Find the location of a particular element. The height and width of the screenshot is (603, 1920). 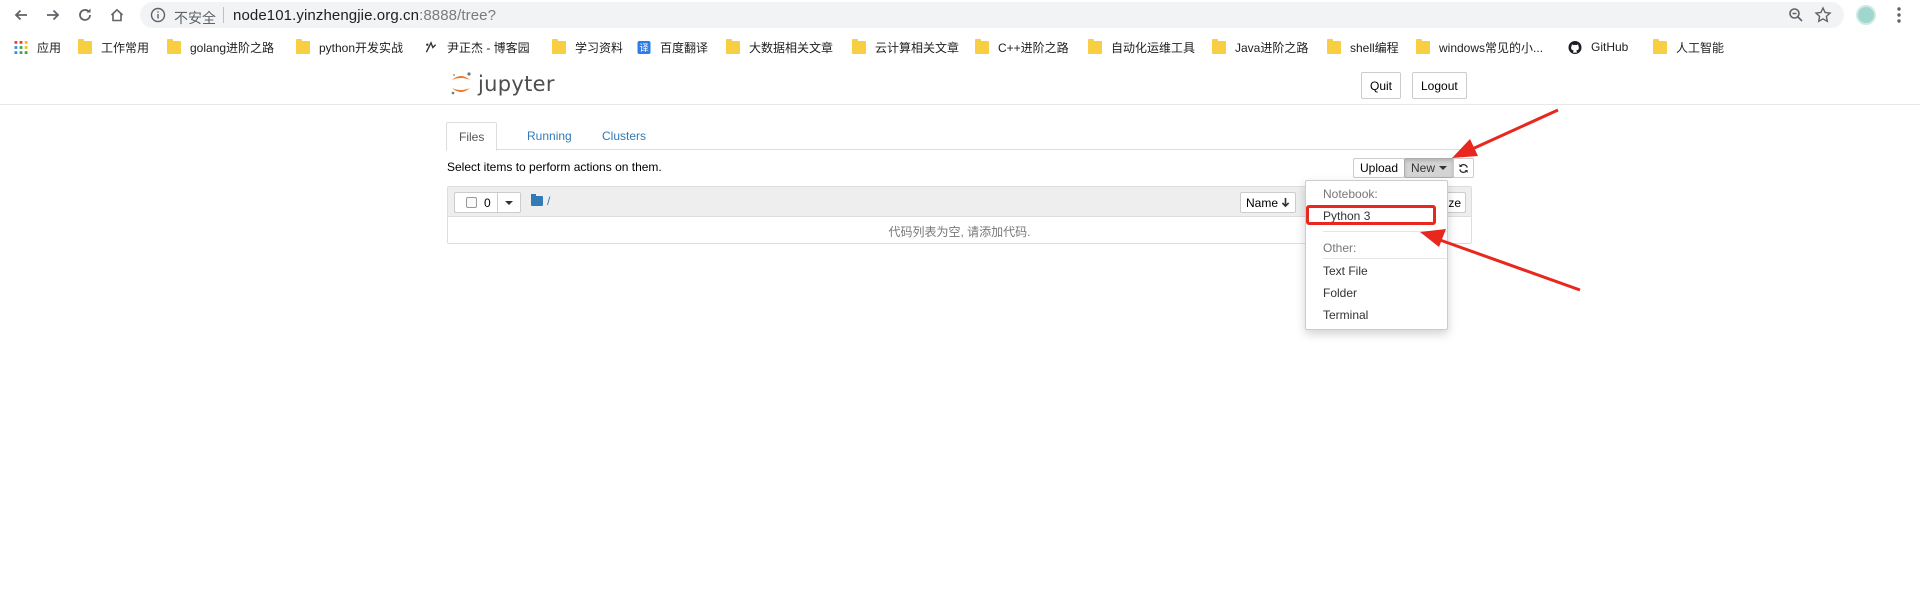

bookmark-folder: 自动化运维工具 is located at coordinates (1141, 47).